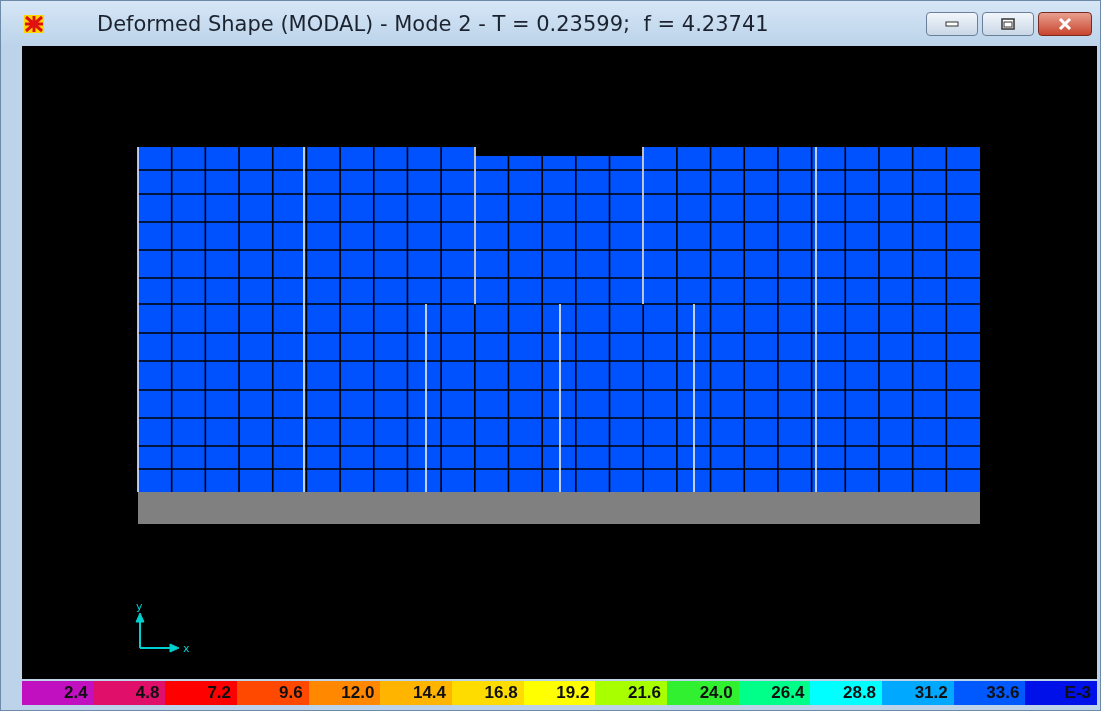 The image size is (1101, 711). Describe the element at coordinates (716, 693) in the screenshot. I see `legend-value: 24.0` at that location.